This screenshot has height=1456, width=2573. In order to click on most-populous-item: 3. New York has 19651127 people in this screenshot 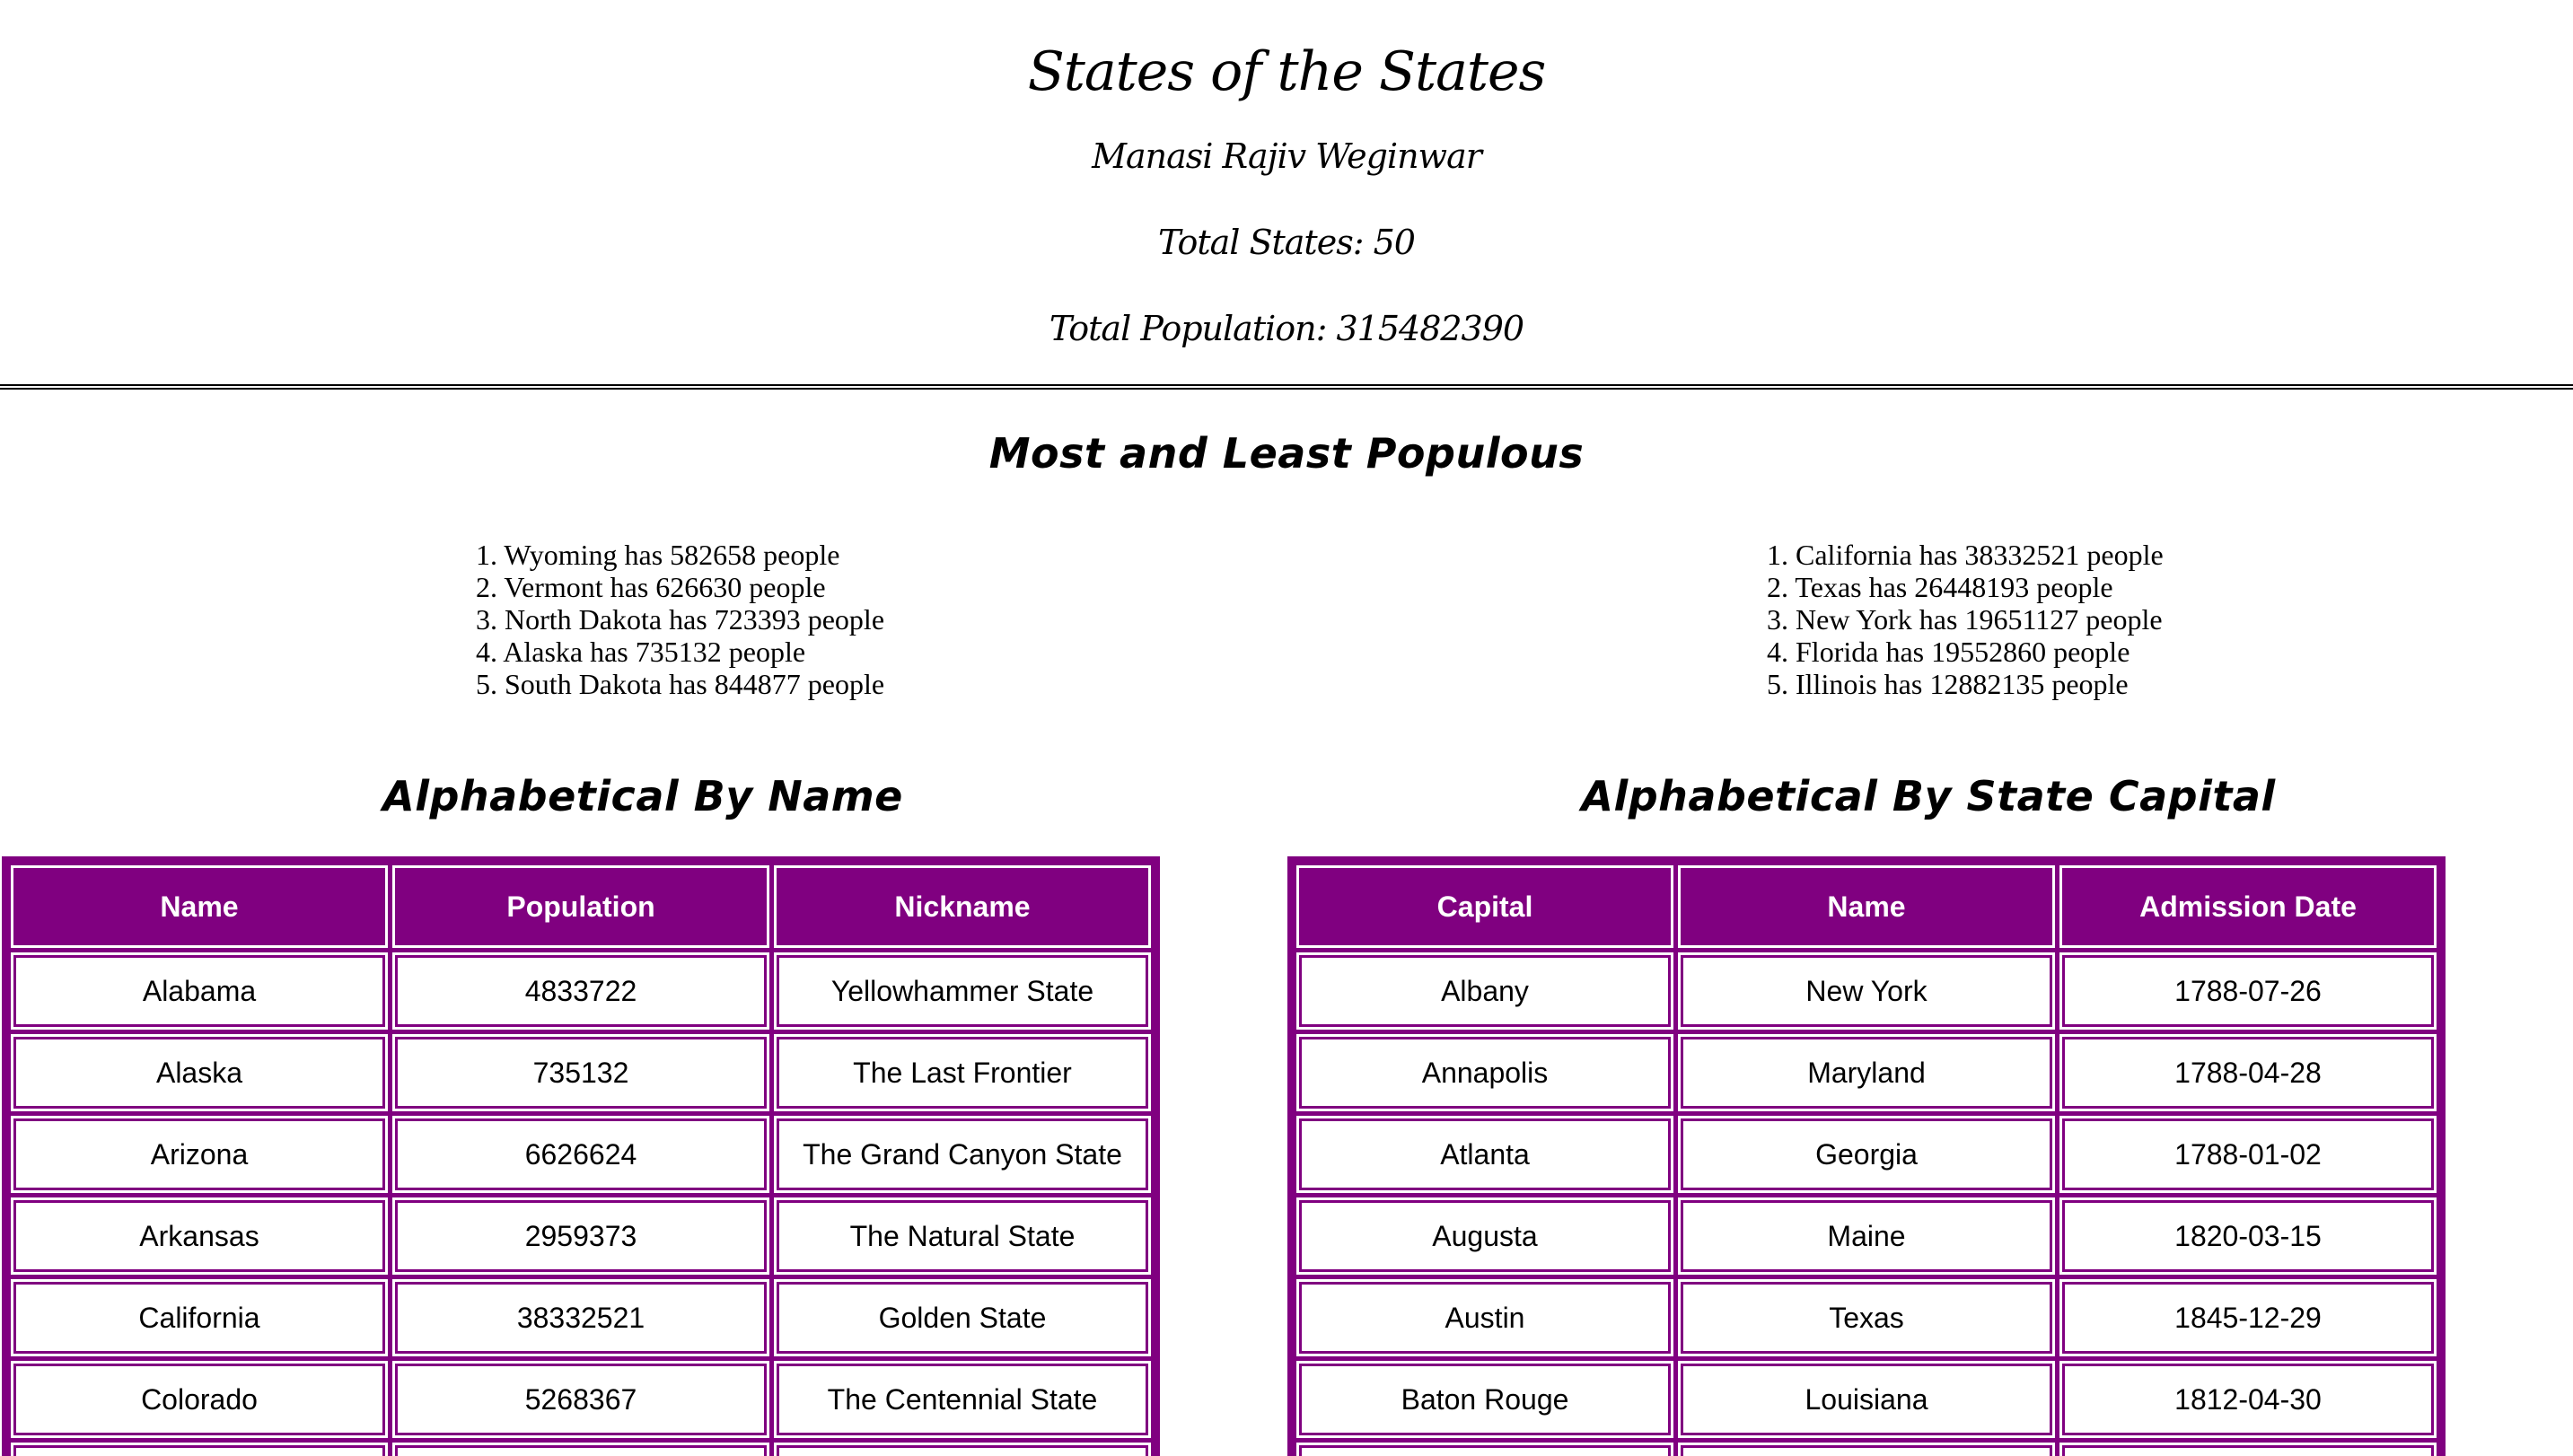, I will do `click(1965, 619)`.